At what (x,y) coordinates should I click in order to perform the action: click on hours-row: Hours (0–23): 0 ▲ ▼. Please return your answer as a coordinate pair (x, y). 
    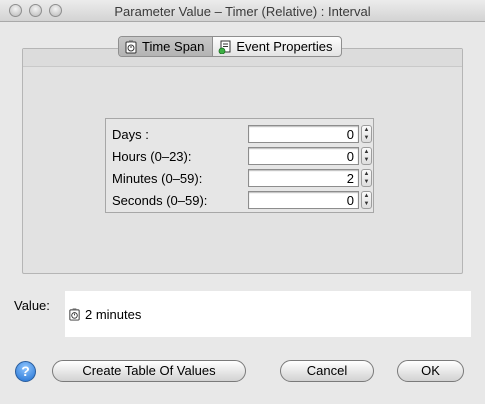
    Looking at the image, I should click on (239, 156).